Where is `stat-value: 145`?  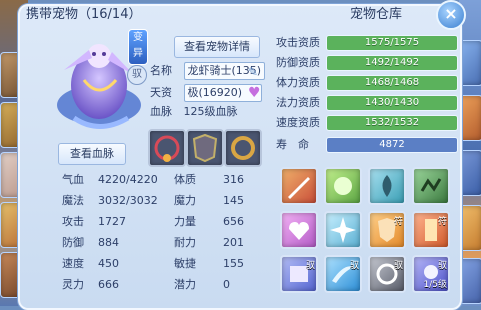
stat-value: 145 is located at coordinates (233, 200).